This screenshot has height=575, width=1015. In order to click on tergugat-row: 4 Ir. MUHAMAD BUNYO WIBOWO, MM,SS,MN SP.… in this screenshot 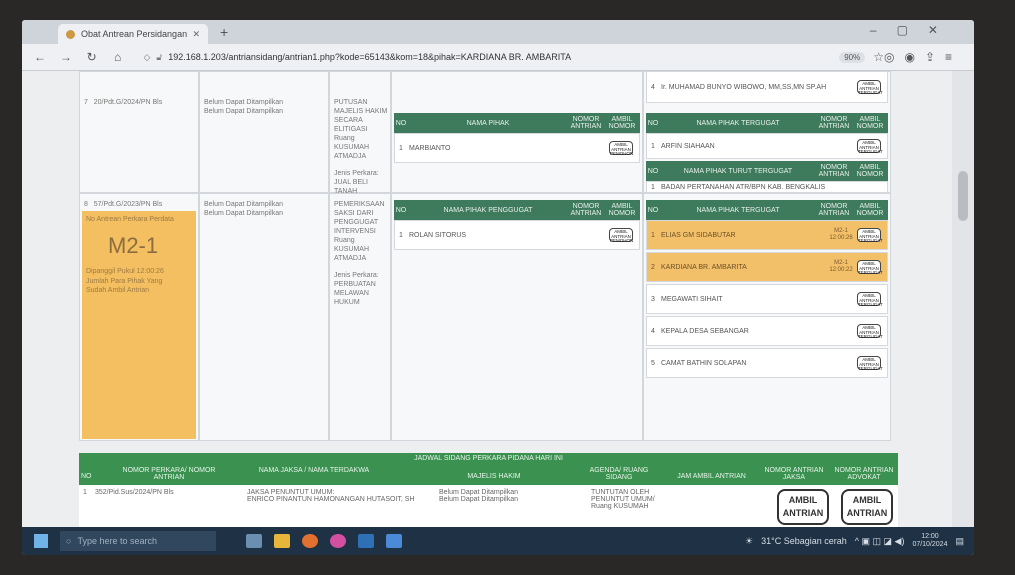, I will do `click(767, 87)`.